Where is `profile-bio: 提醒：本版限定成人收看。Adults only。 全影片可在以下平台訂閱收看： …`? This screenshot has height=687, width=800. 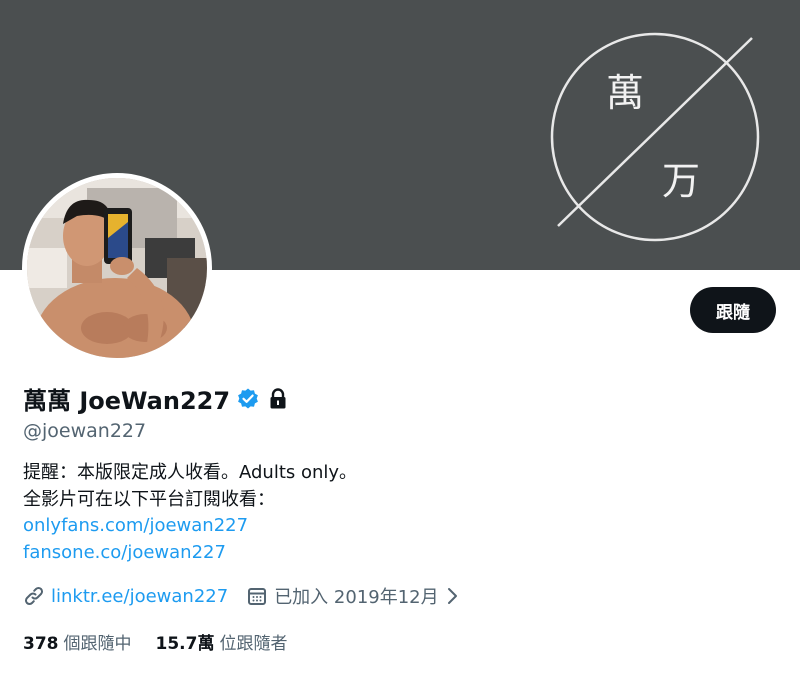 profile-bio: 提醒：本版限定成人收看。Adults only。 全影片可在以下平台訂閱收看： … is located at coordinates (190, 513).